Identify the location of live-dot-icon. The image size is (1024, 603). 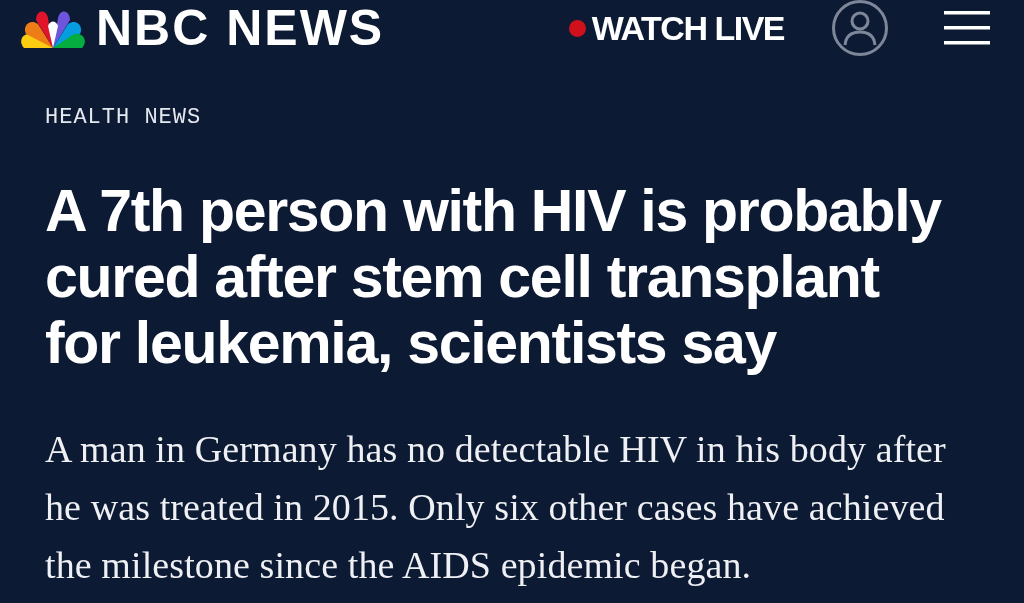
(577, 28).